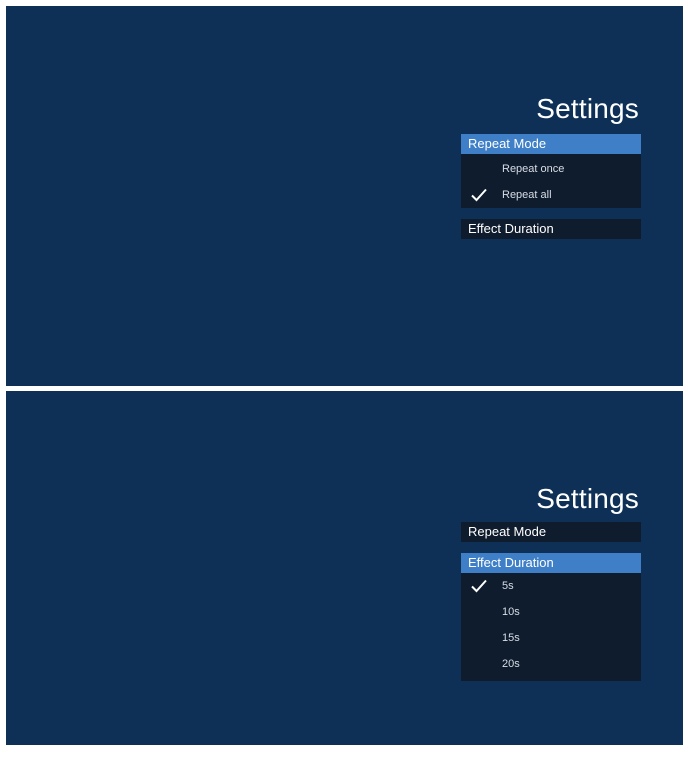  Describe the element at coordinates (551, 586) in the screenshot. I see `option-5s: 5s` at that location.